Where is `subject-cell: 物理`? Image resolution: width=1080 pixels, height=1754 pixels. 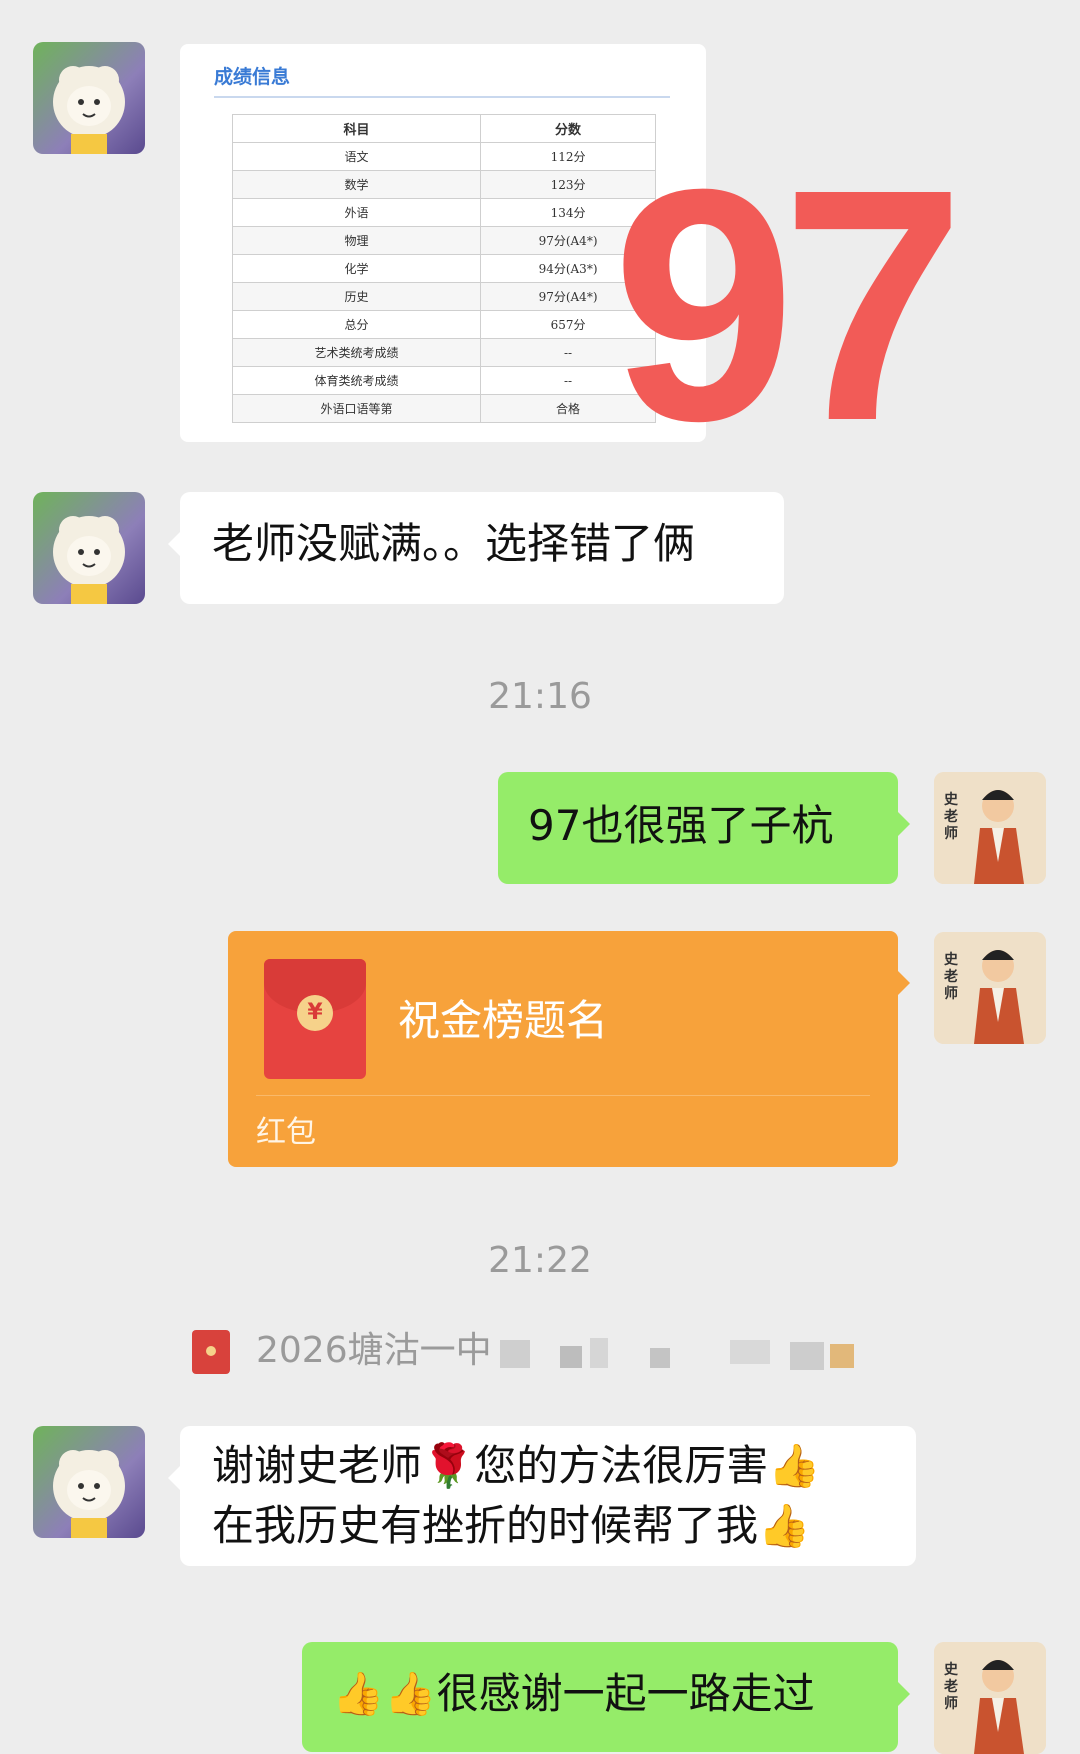
subject-cell: 物理 is located at coordinates (356, 240).